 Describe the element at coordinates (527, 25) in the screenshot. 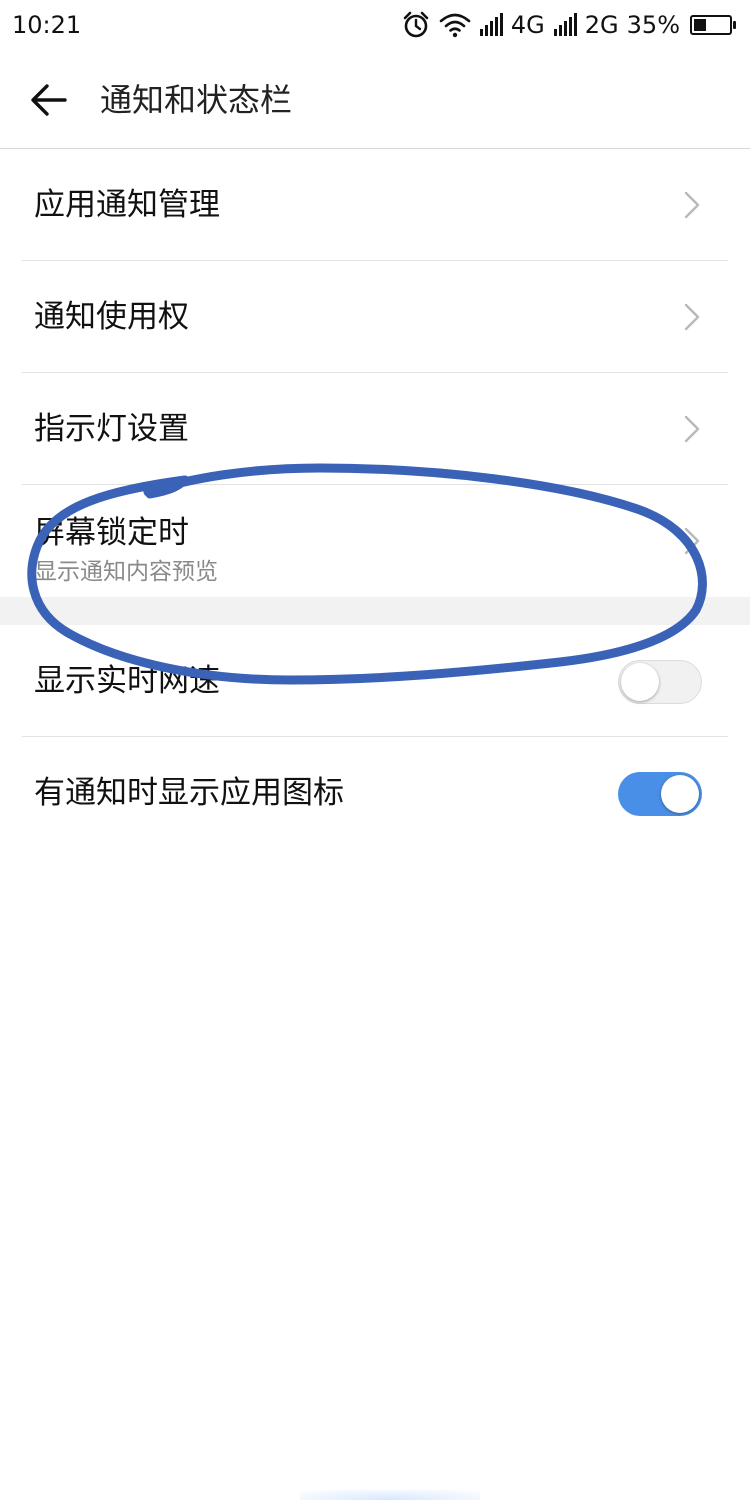

I see `network-type-1: 4G` at that location.